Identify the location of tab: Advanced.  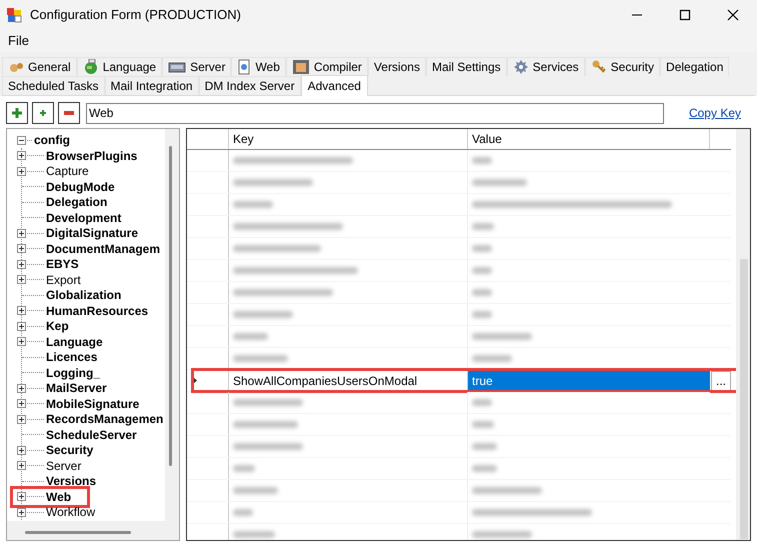
(334, 85).